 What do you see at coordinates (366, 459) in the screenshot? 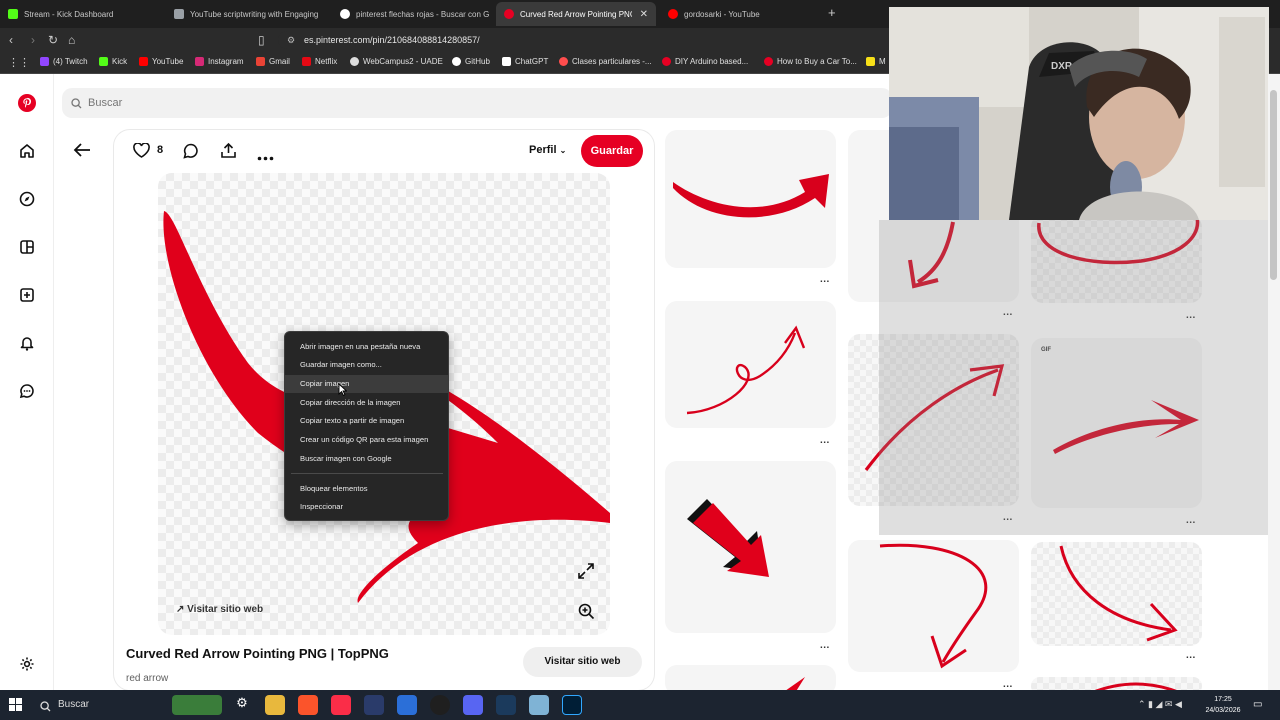
I see `menu-search-image-google: Buscar imagen con Google` at bounding box center [366, 459].